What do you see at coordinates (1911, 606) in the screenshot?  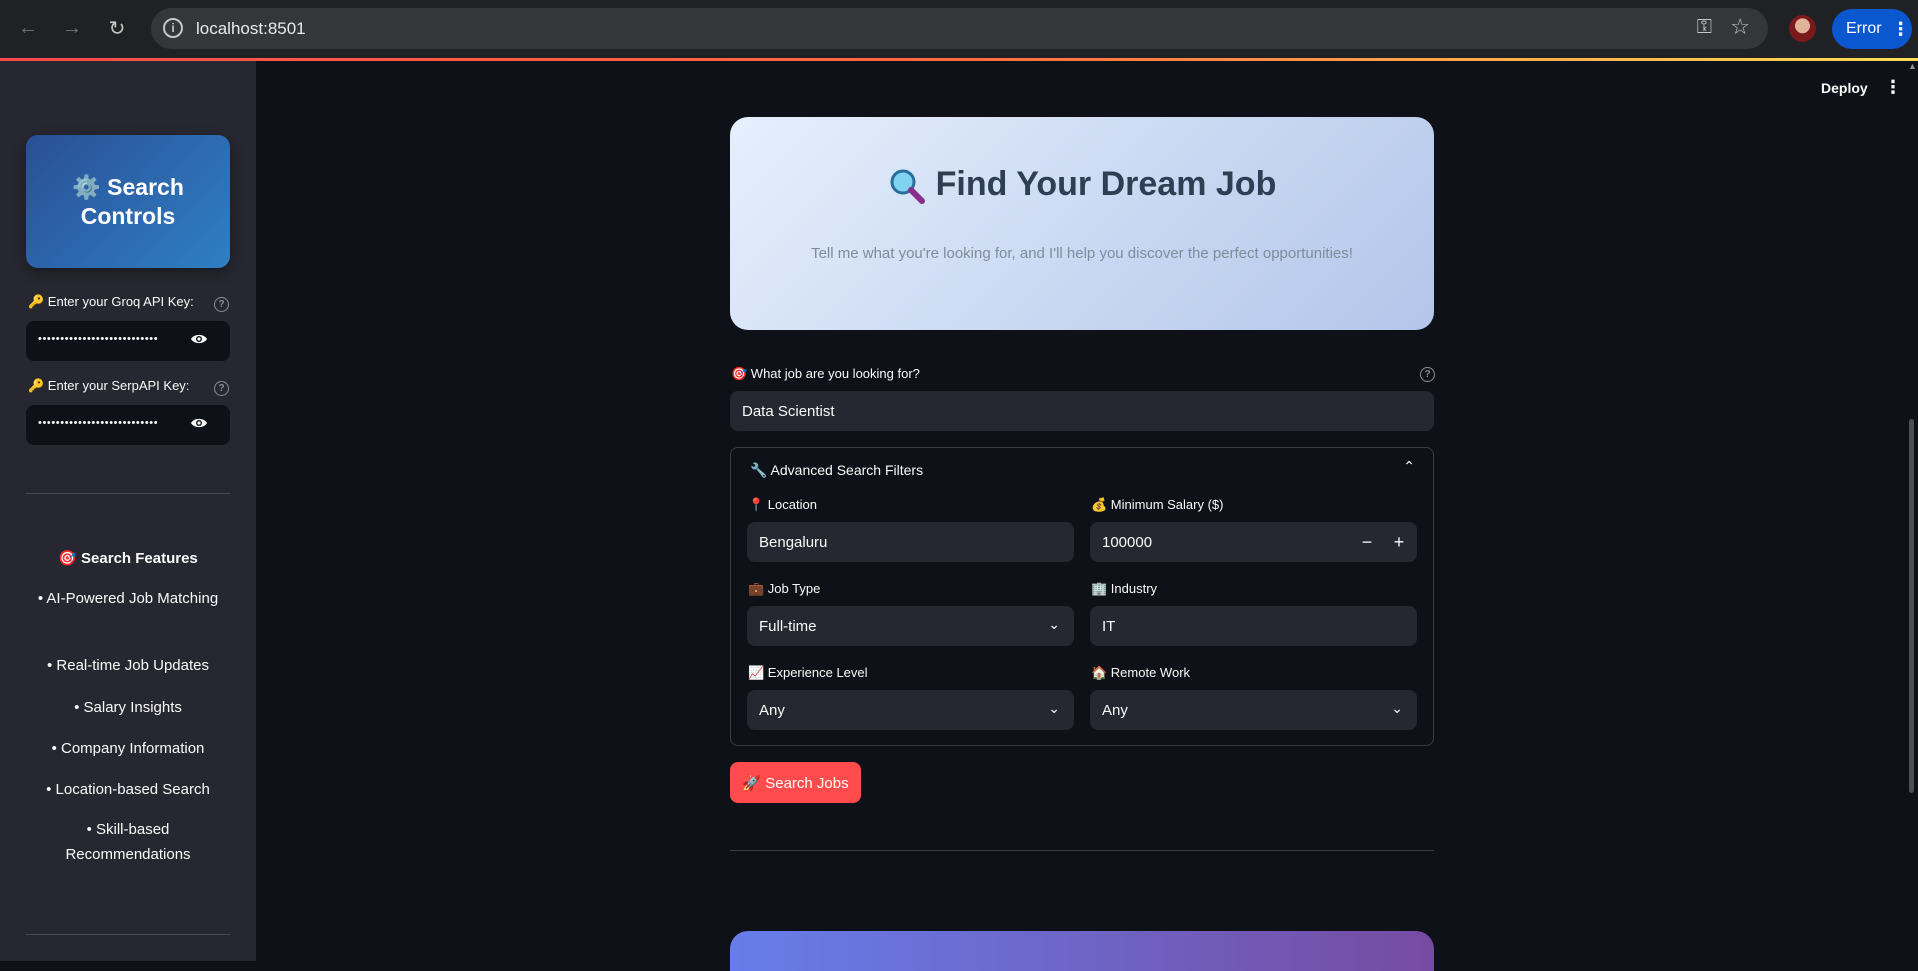 I see `scrollbar-thumb` at bounding box center [1911, 606].